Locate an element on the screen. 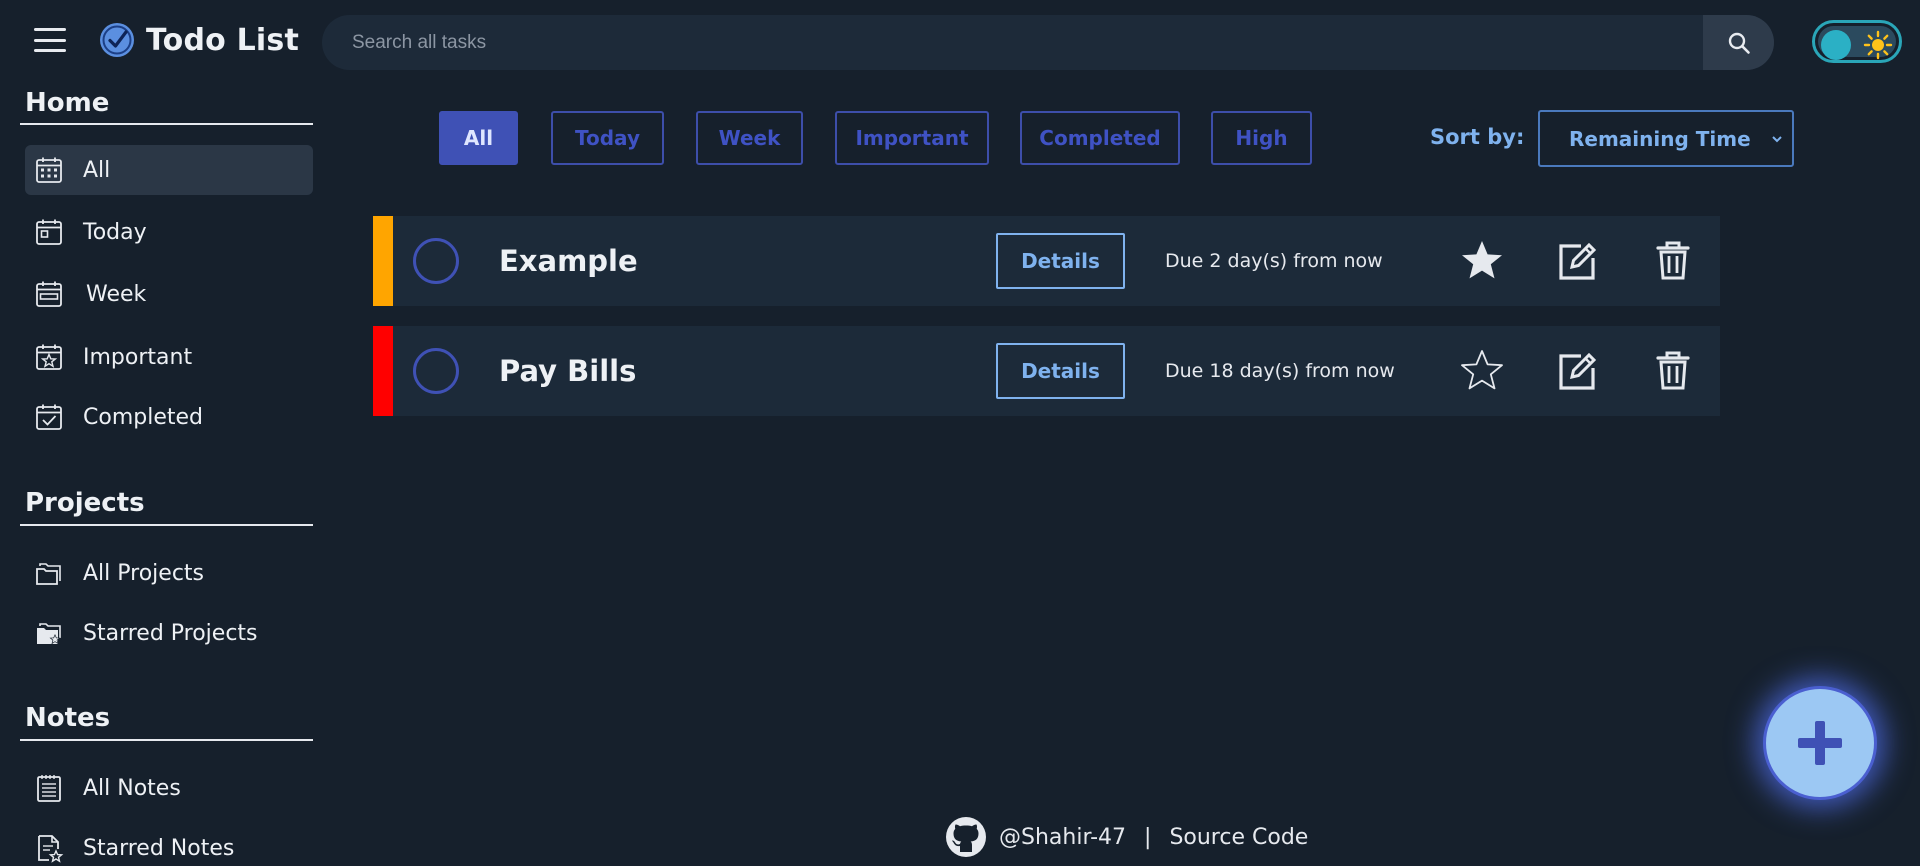 The width and height of the screenshot is (1920, 866). github-user-link: @Shahir-47 is located at coordinates (1062, 837).